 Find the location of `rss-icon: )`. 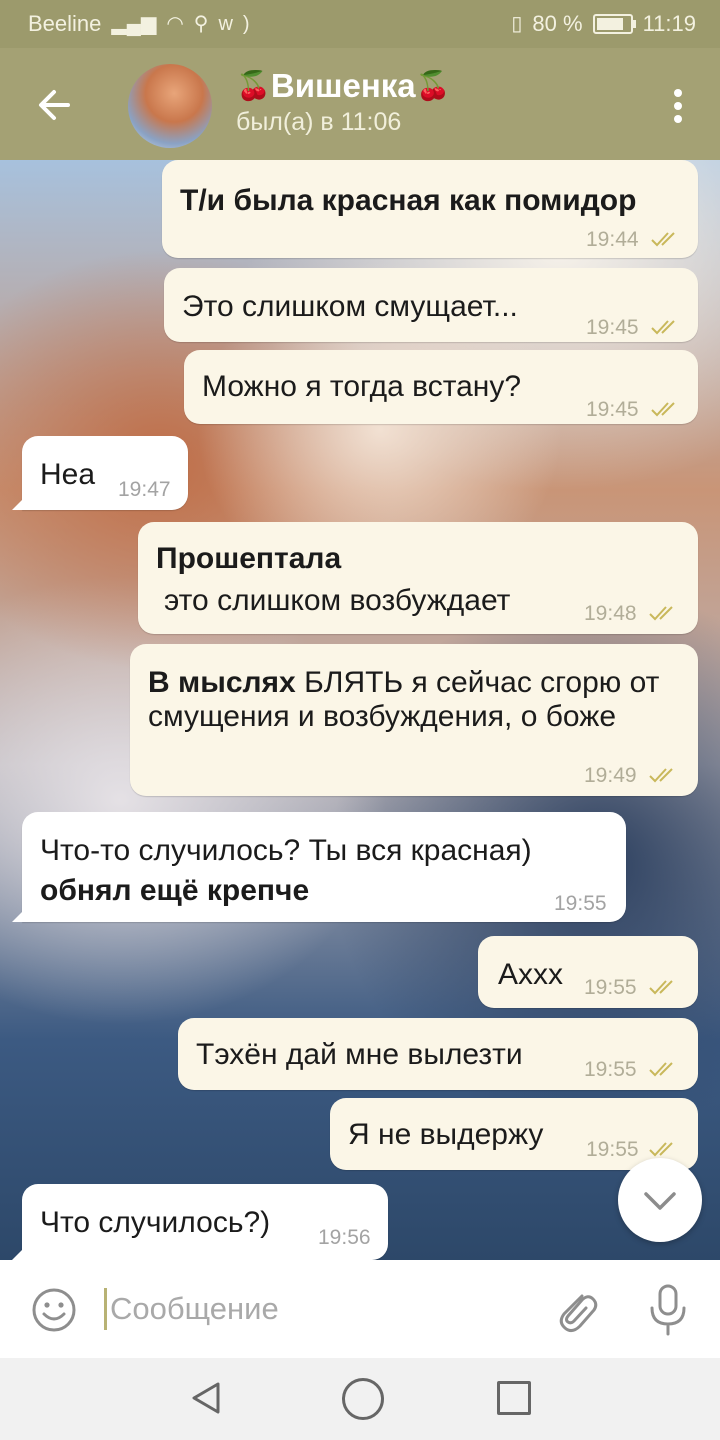

rss-icon: ) is located at coordinates (246, 24).